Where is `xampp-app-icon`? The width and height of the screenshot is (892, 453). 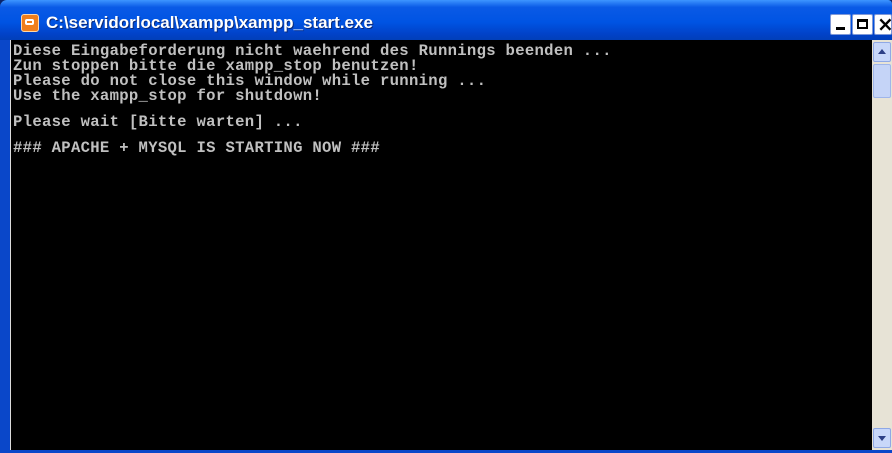 xampp-app-icon is located at coordinates (30, 23).